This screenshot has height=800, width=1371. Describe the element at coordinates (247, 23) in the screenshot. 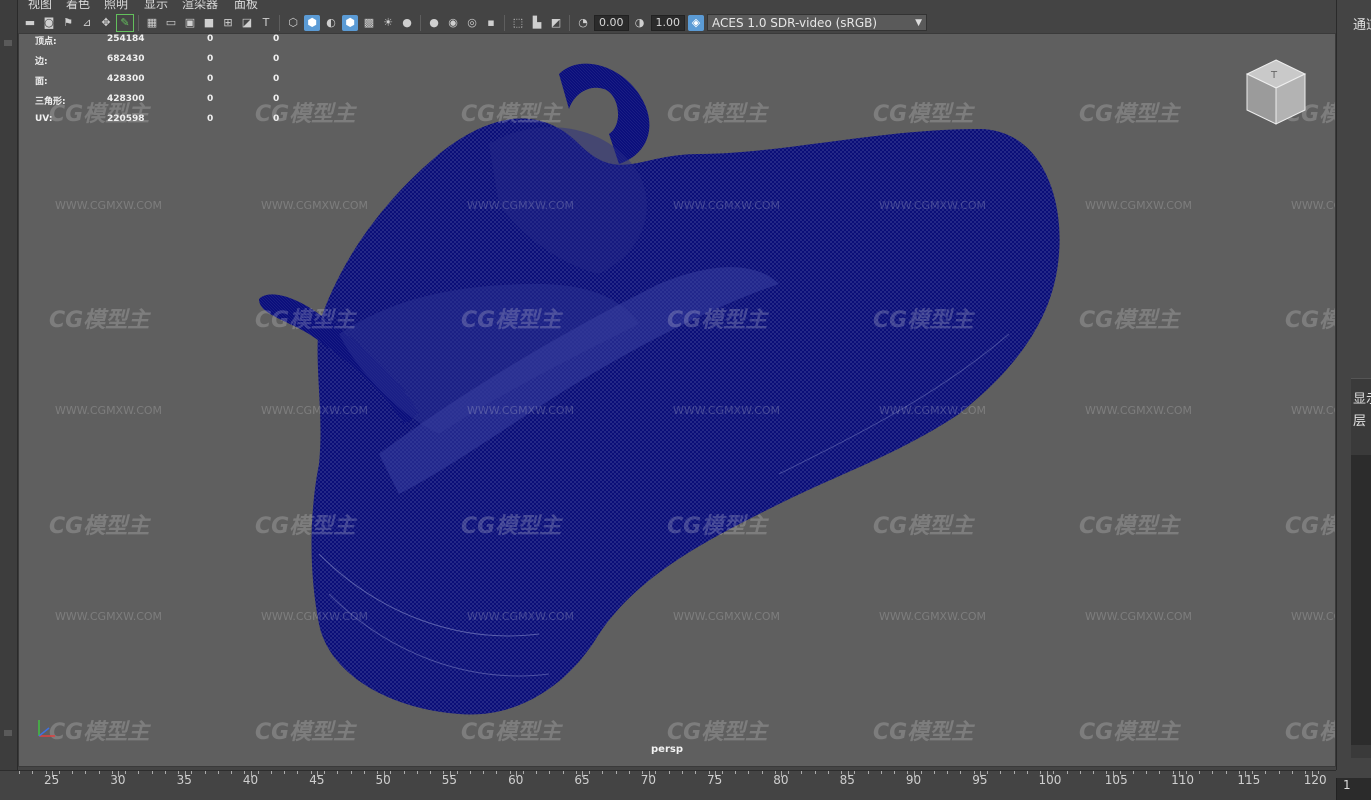

I see `safe-action-icon: ◪` at that location.